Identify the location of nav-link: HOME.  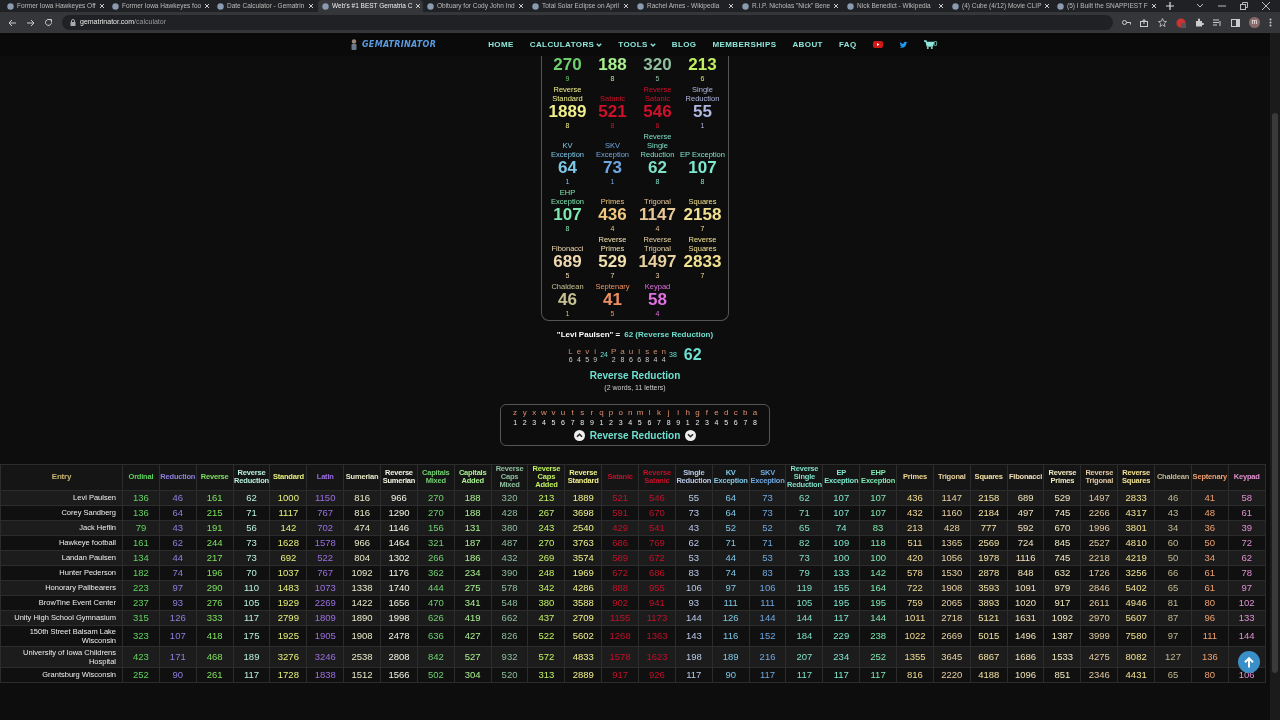
(501, 44).